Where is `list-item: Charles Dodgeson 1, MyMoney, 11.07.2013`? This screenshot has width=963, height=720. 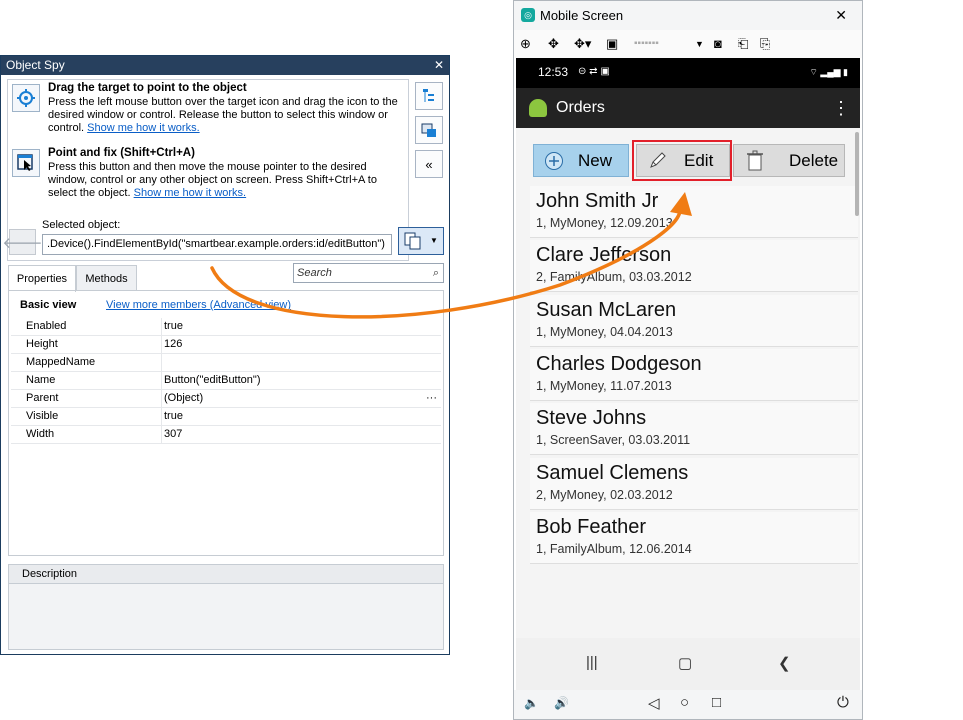
list-item: Charles Dodgeson 1, MyMoney, 11.07.2013 is located at coordinates (694, 374).